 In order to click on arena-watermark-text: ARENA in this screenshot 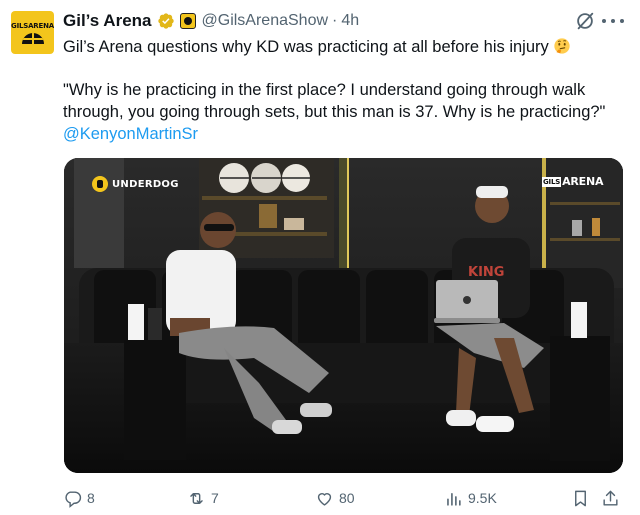, I will do `click(583, 181)`.